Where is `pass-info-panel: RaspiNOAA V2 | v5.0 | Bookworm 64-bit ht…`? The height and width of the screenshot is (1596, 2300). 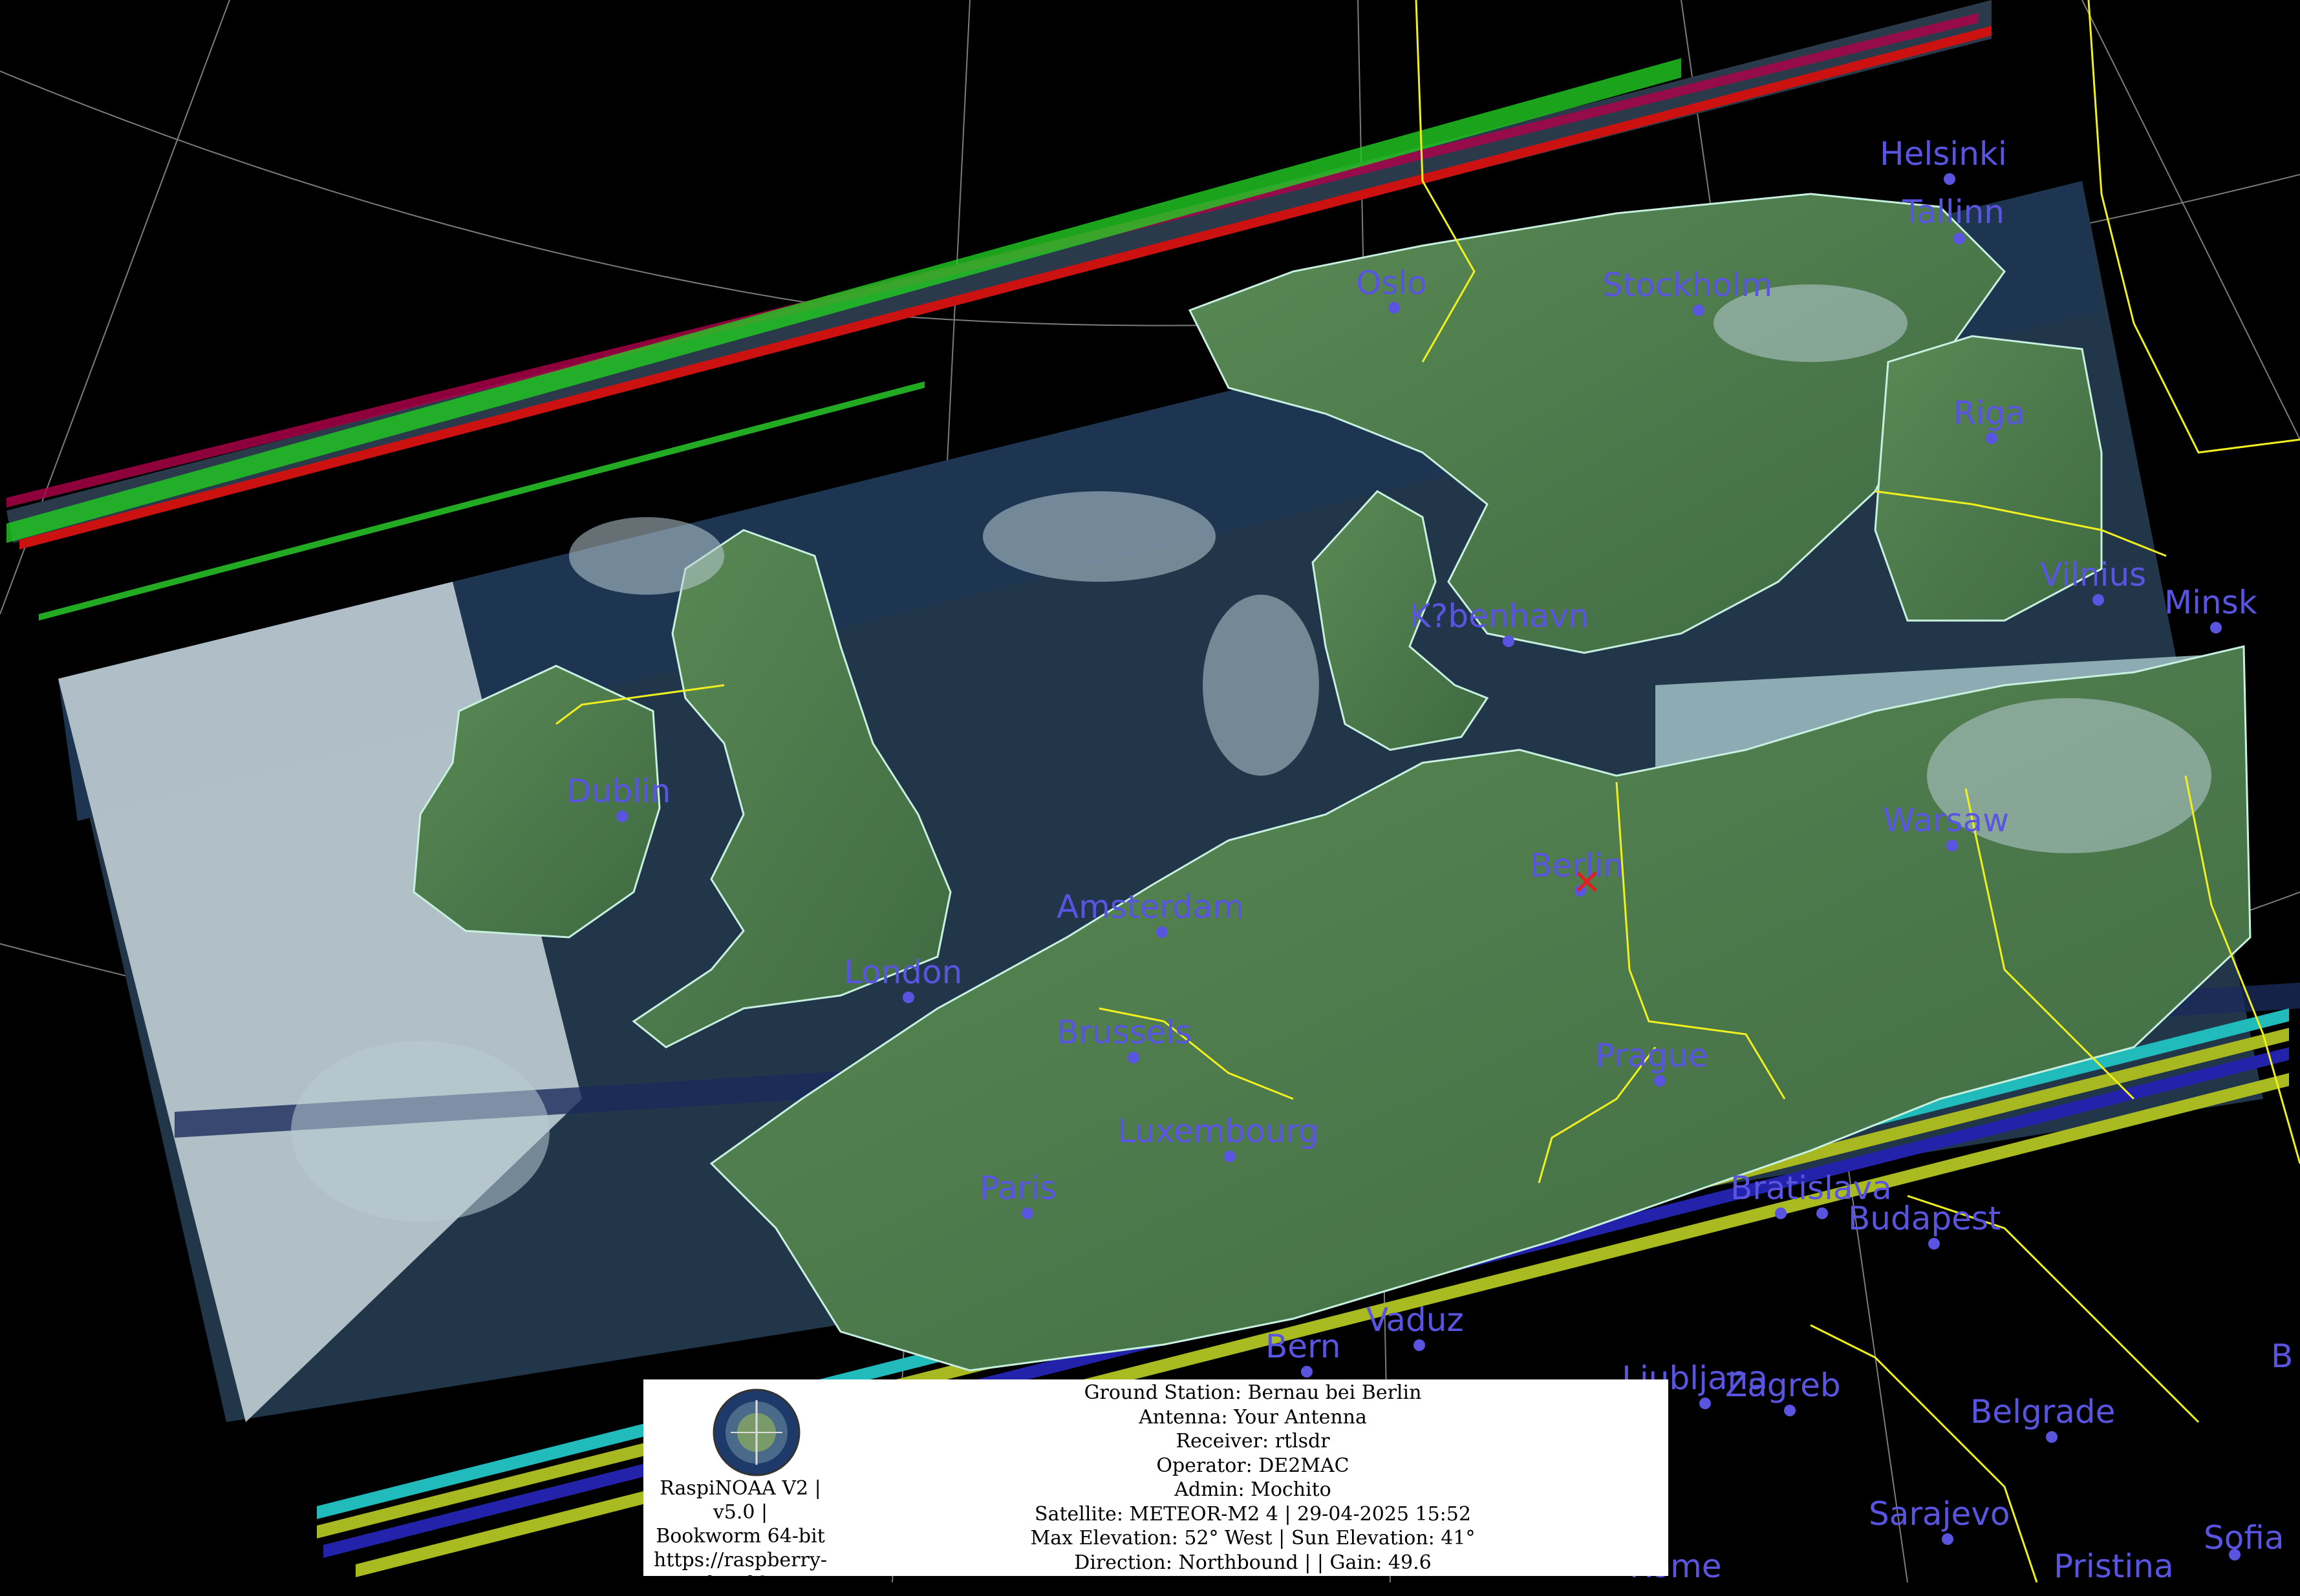
pass-info-panel: RaspiNOAA V2 | v5.0 | Bookworm 64-bit ht… is located at coordinates (1155, 1487).